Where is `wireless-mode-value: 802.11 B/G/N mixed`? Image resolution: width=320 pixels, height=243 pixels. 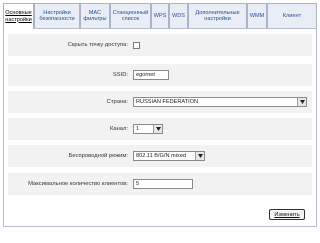
wireless-mode-value: 802.11 B/G/N mixed is located at coordinates (161, 156).